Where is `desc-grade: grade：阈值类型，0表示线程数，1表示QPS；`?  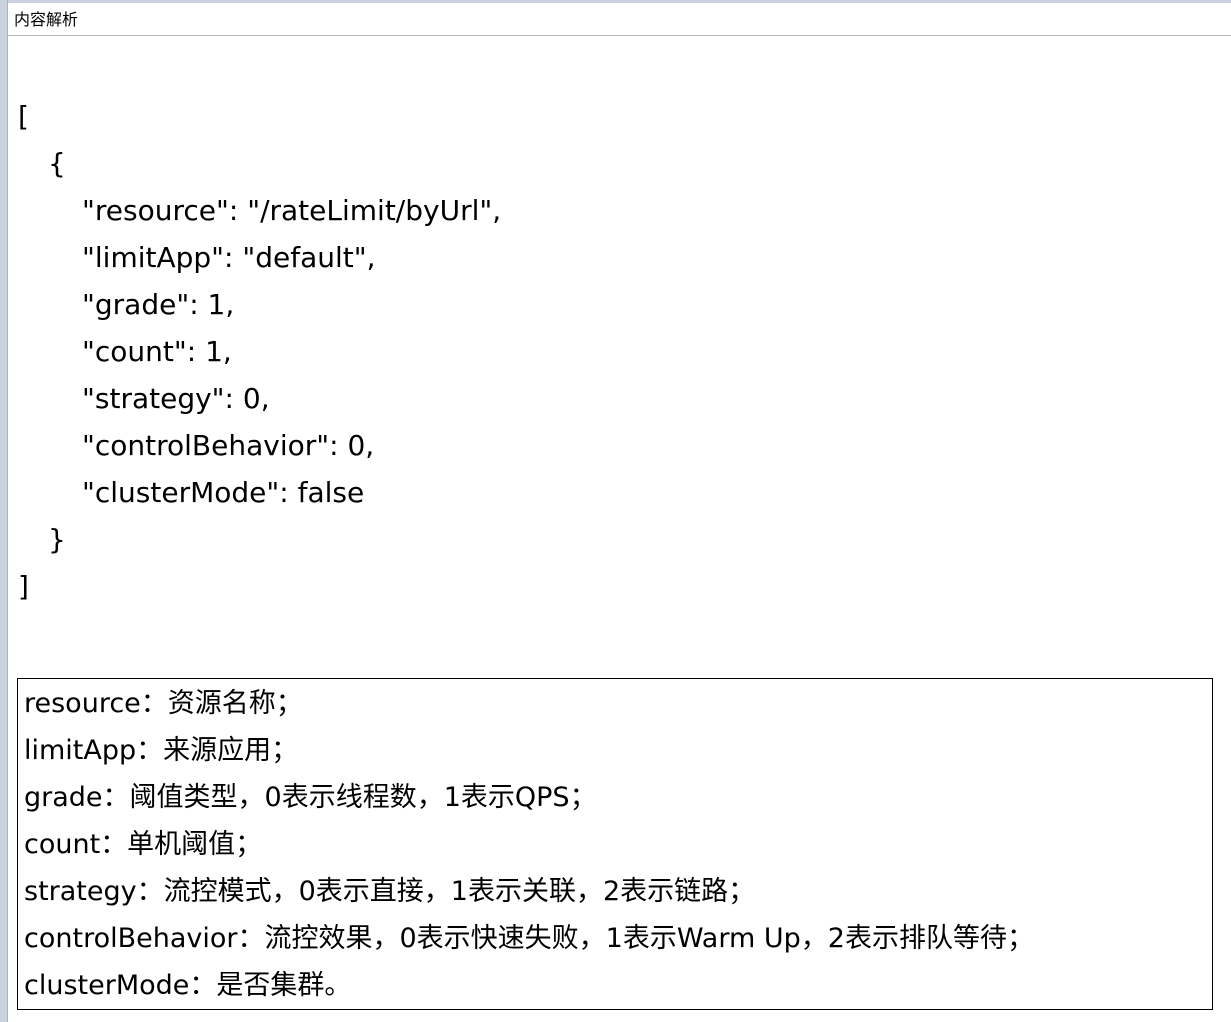
desc-grade: grade：阈值类型，0表示线程数，1表示QPS； is located at coordinates (310, 797).